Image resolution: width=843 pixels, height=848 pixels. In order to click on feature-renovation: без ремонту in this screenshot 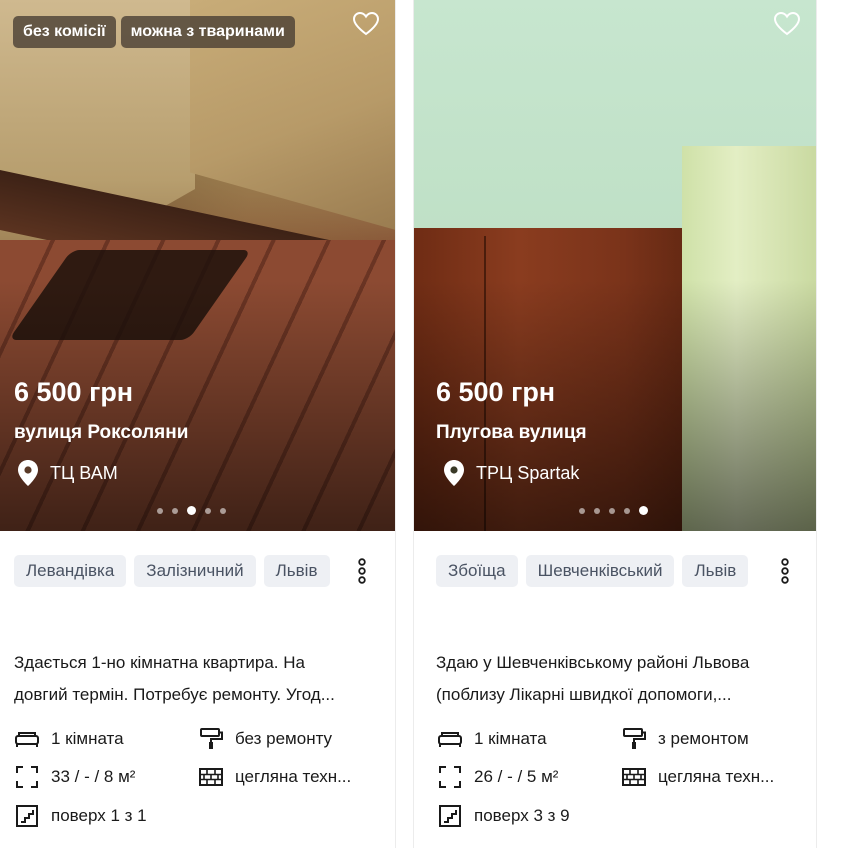, I will do `click(265, 739)`.